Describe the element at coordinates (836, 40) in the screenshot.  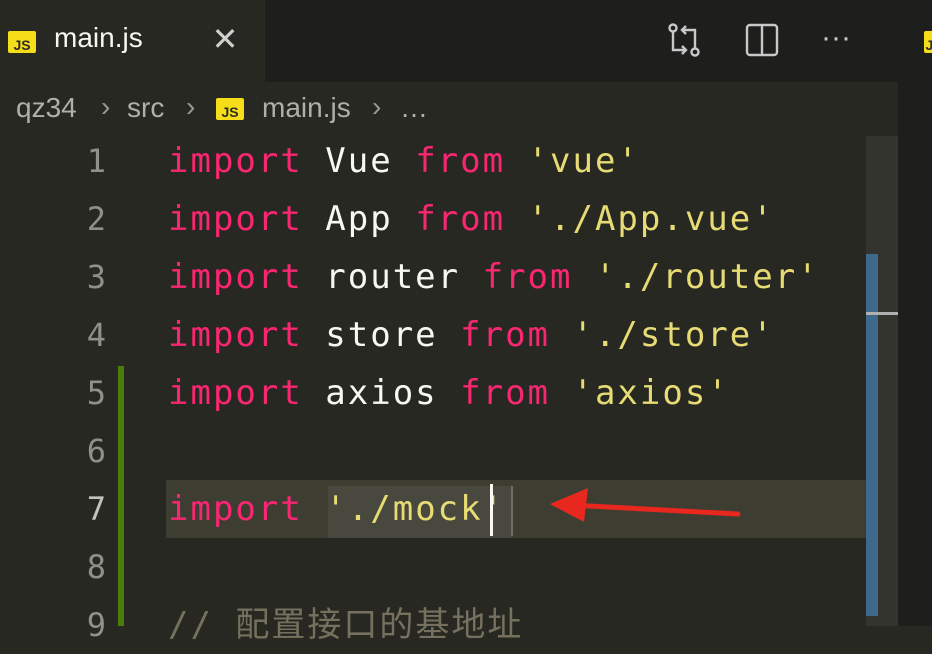
I see `more-actions-button: ···` at that location.